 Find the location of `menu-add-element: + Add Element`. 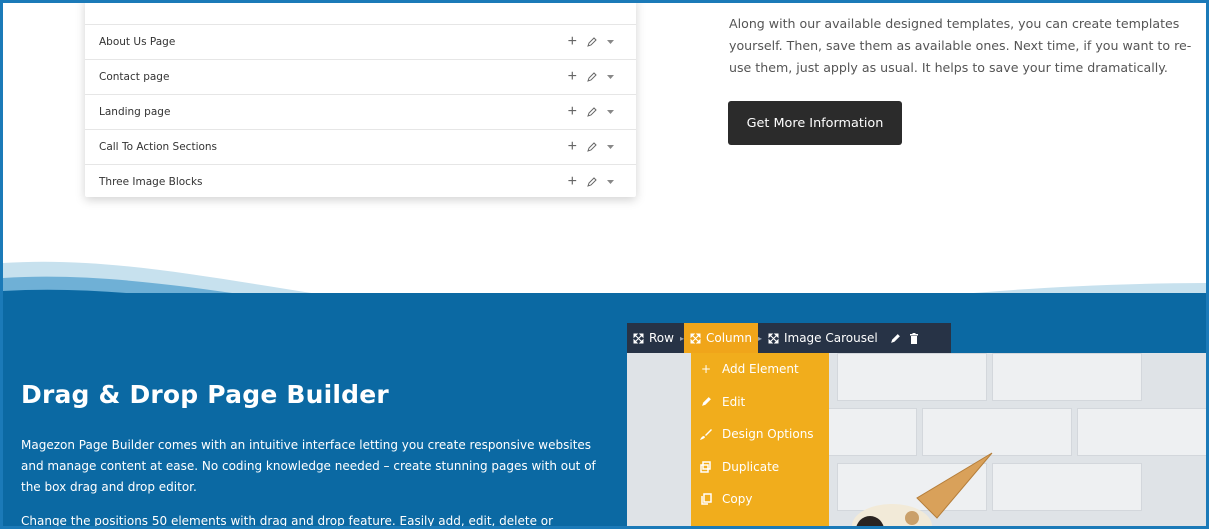

menu-add-element: + Add Element is located at coordinates (760, 369).